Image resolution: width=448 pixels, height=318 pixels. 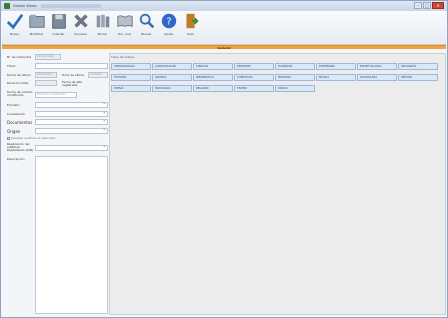 I want to click on realizacion-select, so click(x=71, y=148).